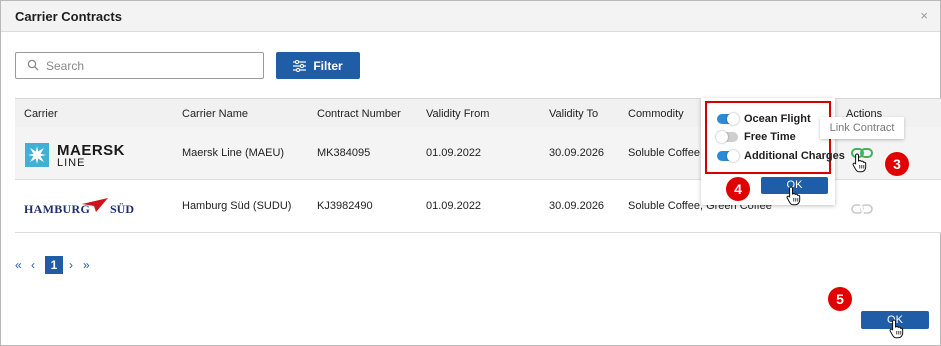  I want to click on carrier-name-cell: Maersk Line (MAEU), so click(233, 153).